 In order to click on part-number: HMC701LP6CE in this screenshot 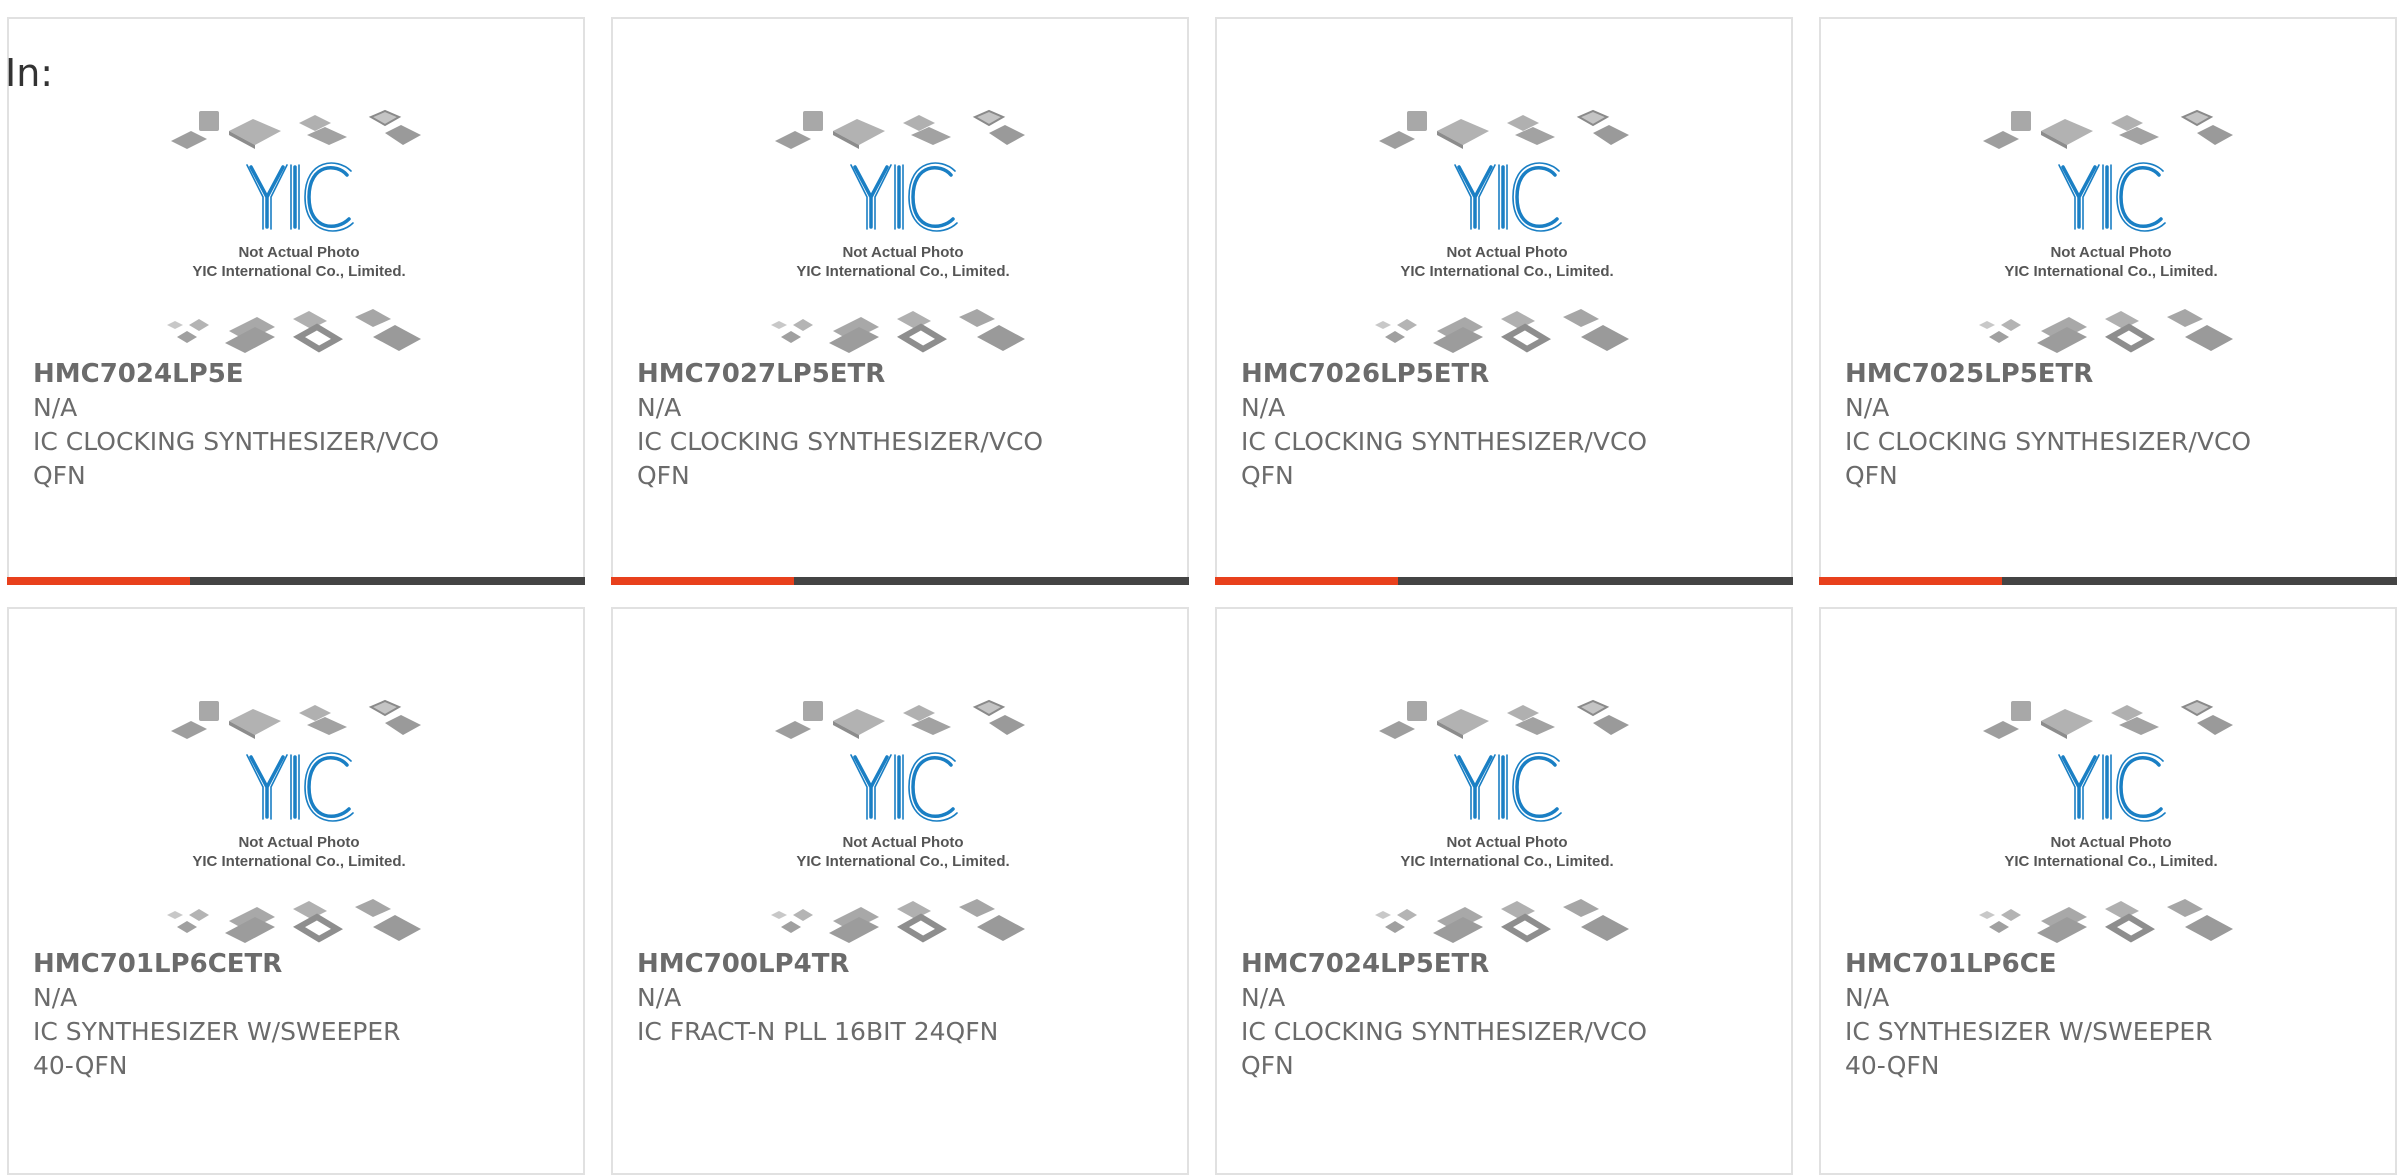, I will do `click(2115, 964)`.